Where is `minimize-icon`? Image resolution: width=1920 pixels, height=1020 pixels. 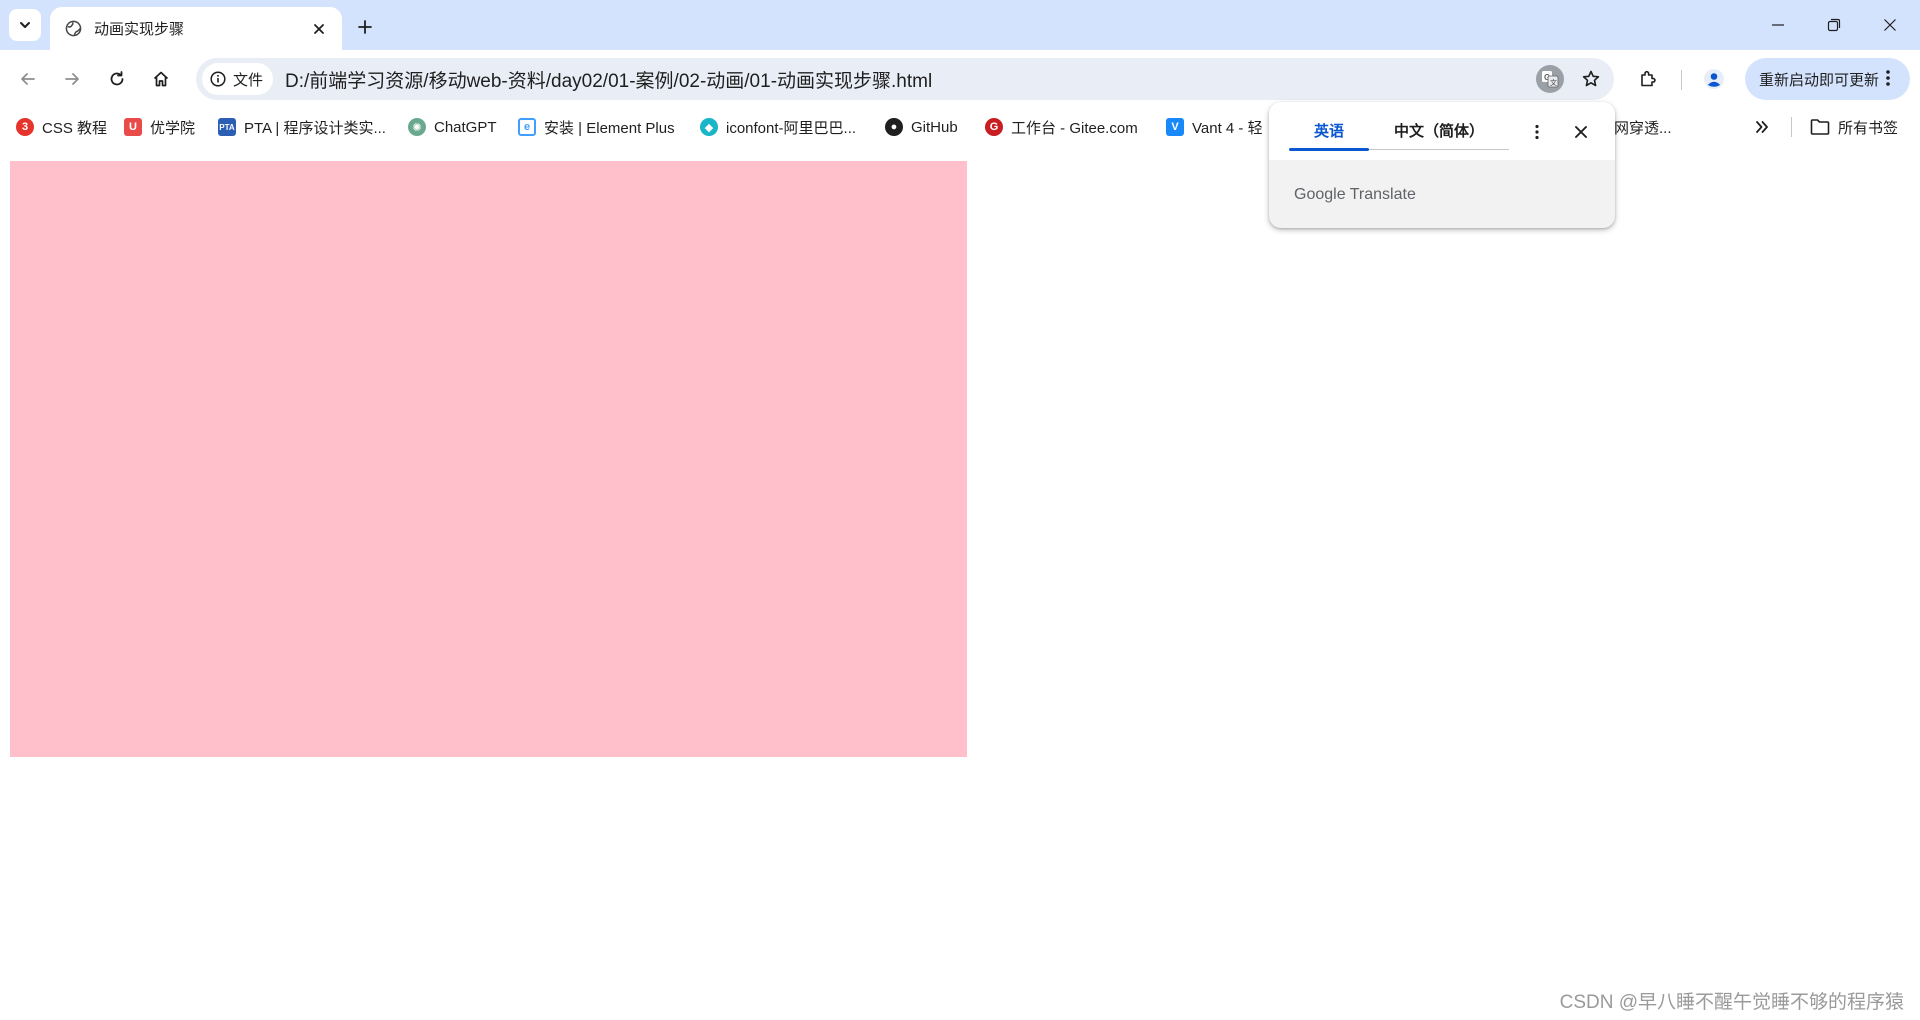 minimize-icon is located at coordinates (1778, 25).